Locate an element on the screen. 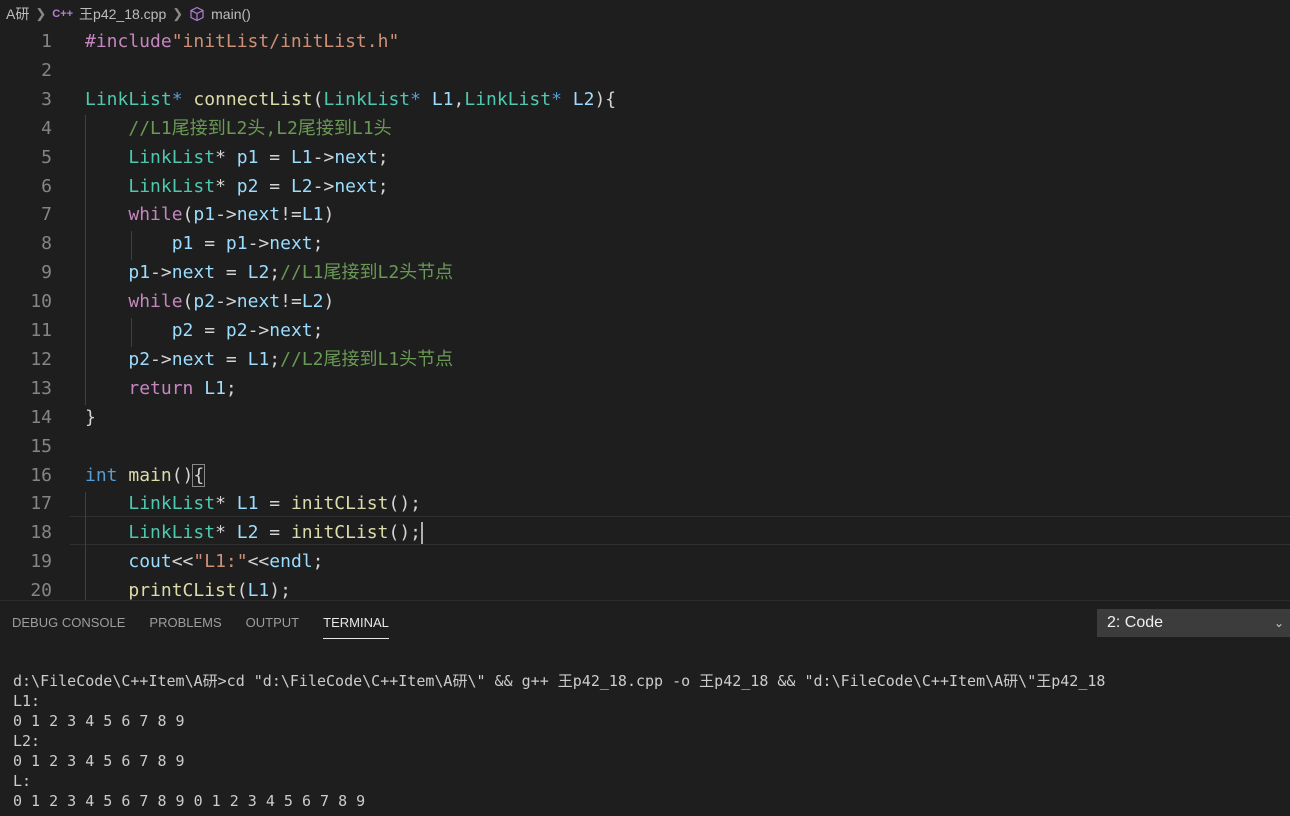 The height and width of the screenshot is (816, 1290). breadcrumb-file: 王p42_18.cpp is located at coordinates (122, 14).